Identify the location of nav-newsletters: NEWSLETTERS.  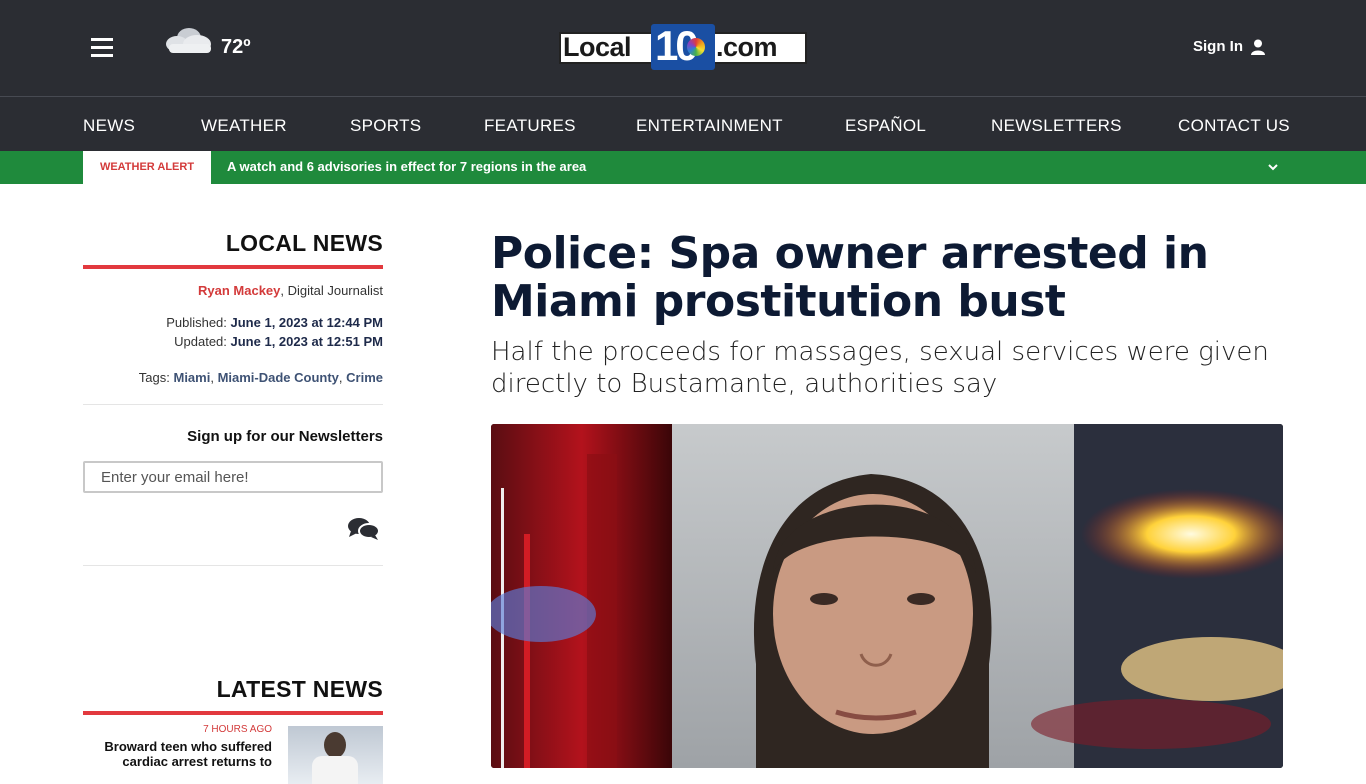
(1056, 126).